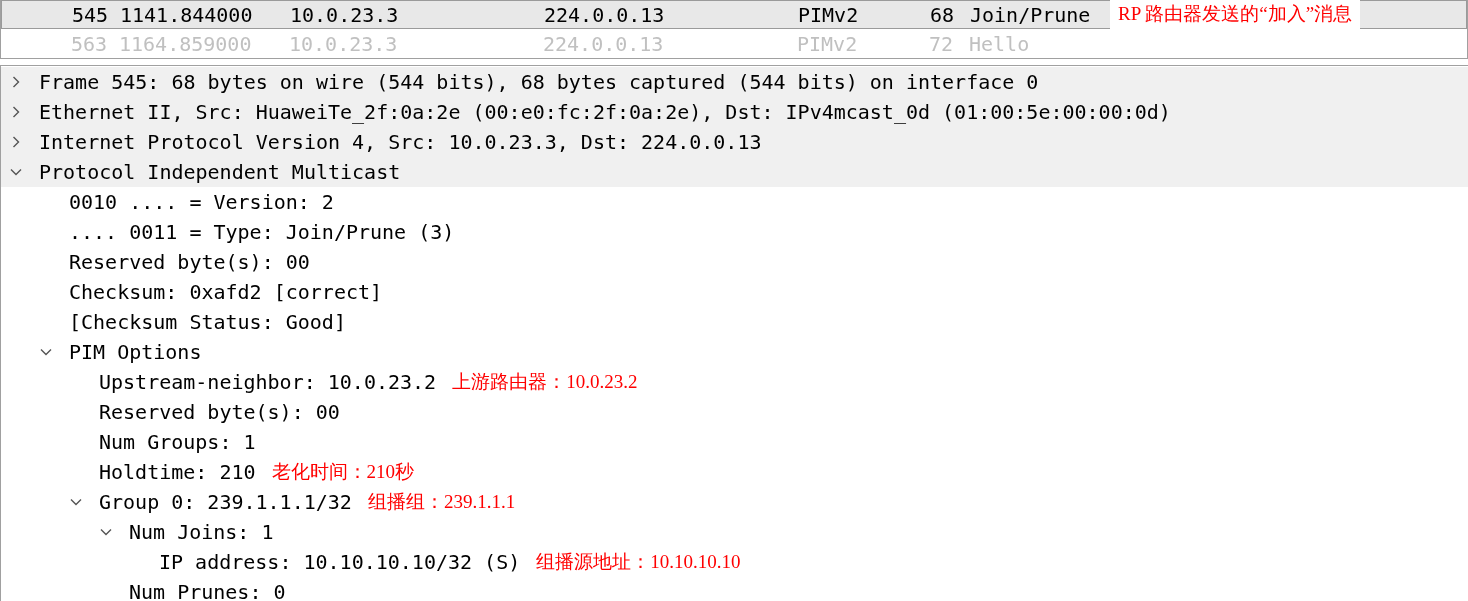 This screenshot has height=601, width=1468. Describe the element at coordinates (734, 532) in the screenshot. I see `tree-row: Num Joins: 1` at that location.